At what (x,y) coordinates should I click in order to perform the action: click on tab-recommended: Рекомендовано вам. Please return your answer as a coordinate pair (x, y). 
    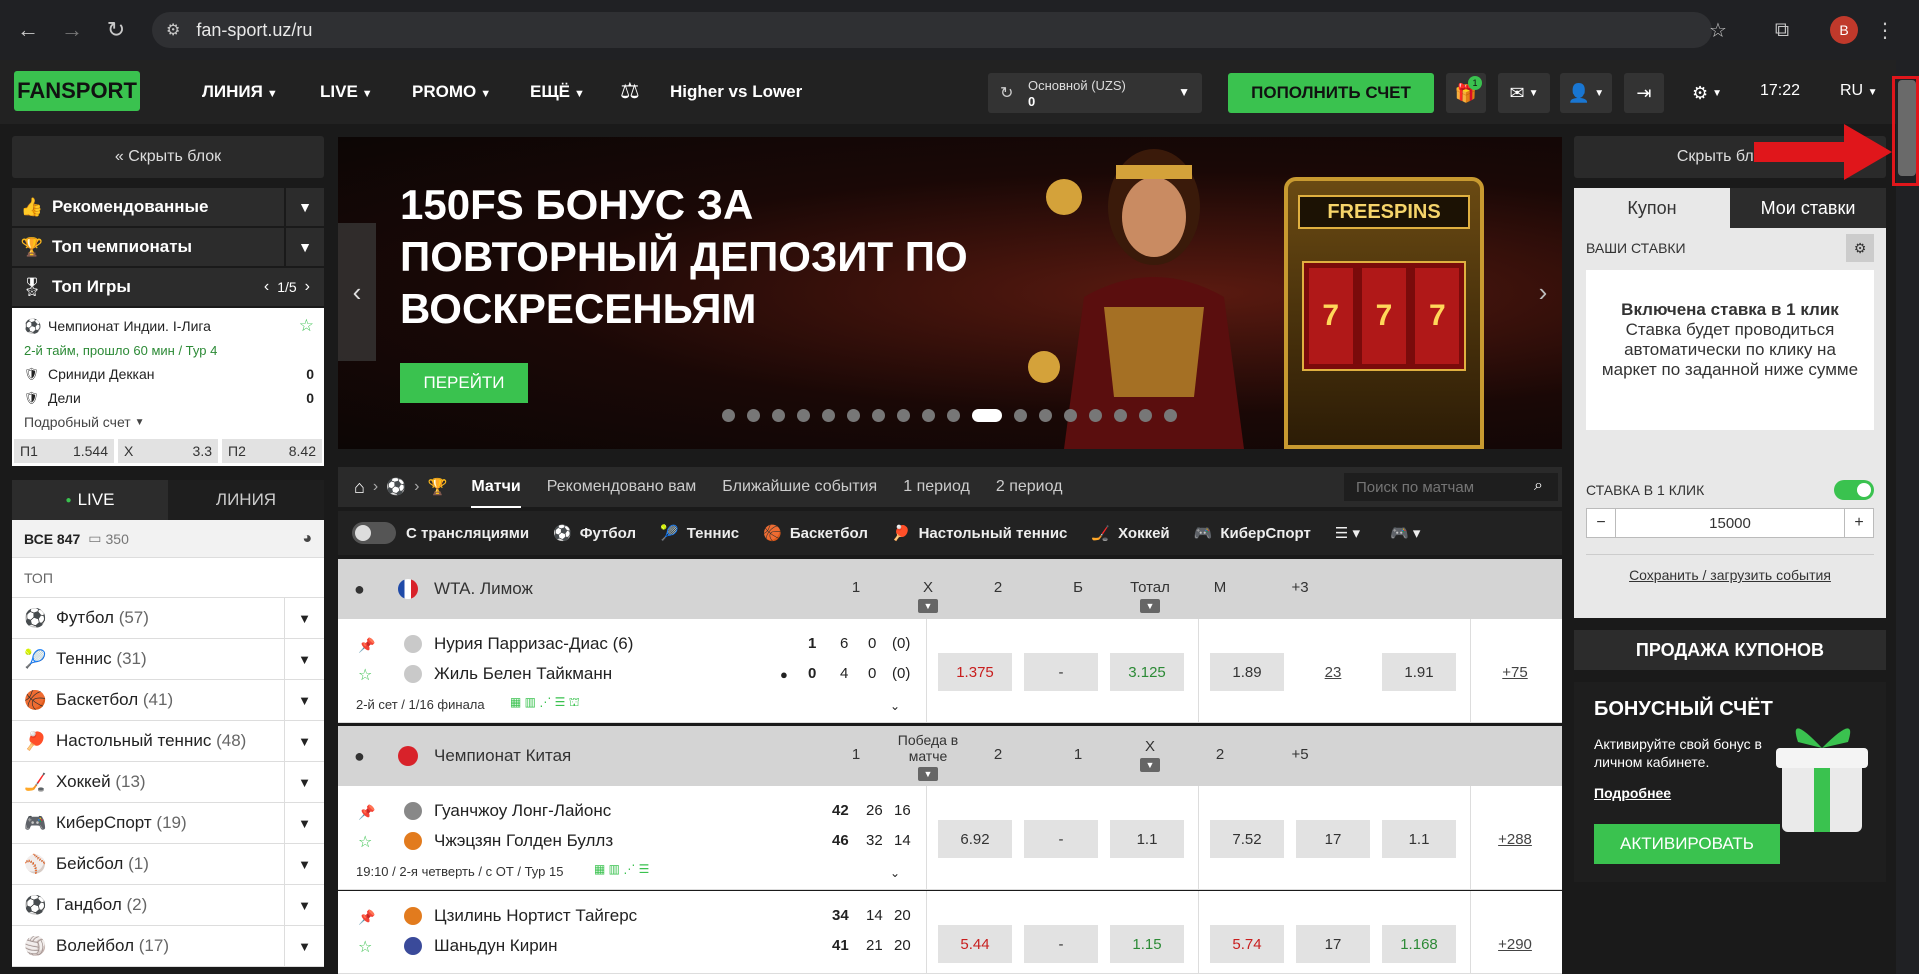
    Looking at the image, I should click on (622, 487).